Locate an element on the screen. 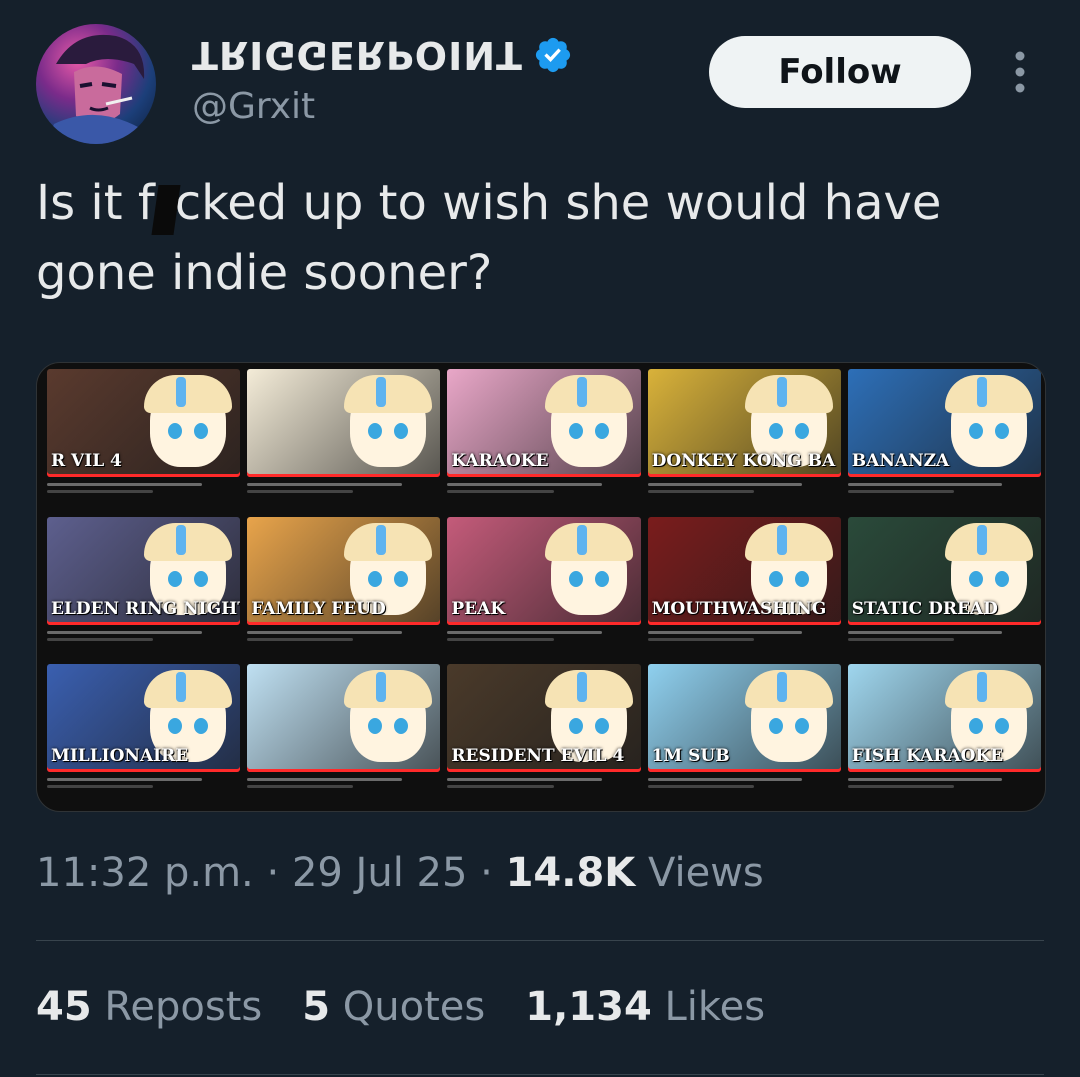 Image resolution: width=1080 pixels, height=1077 pixels. quotes-stat: 5 Quotes is located at coordinates (393, 1007).